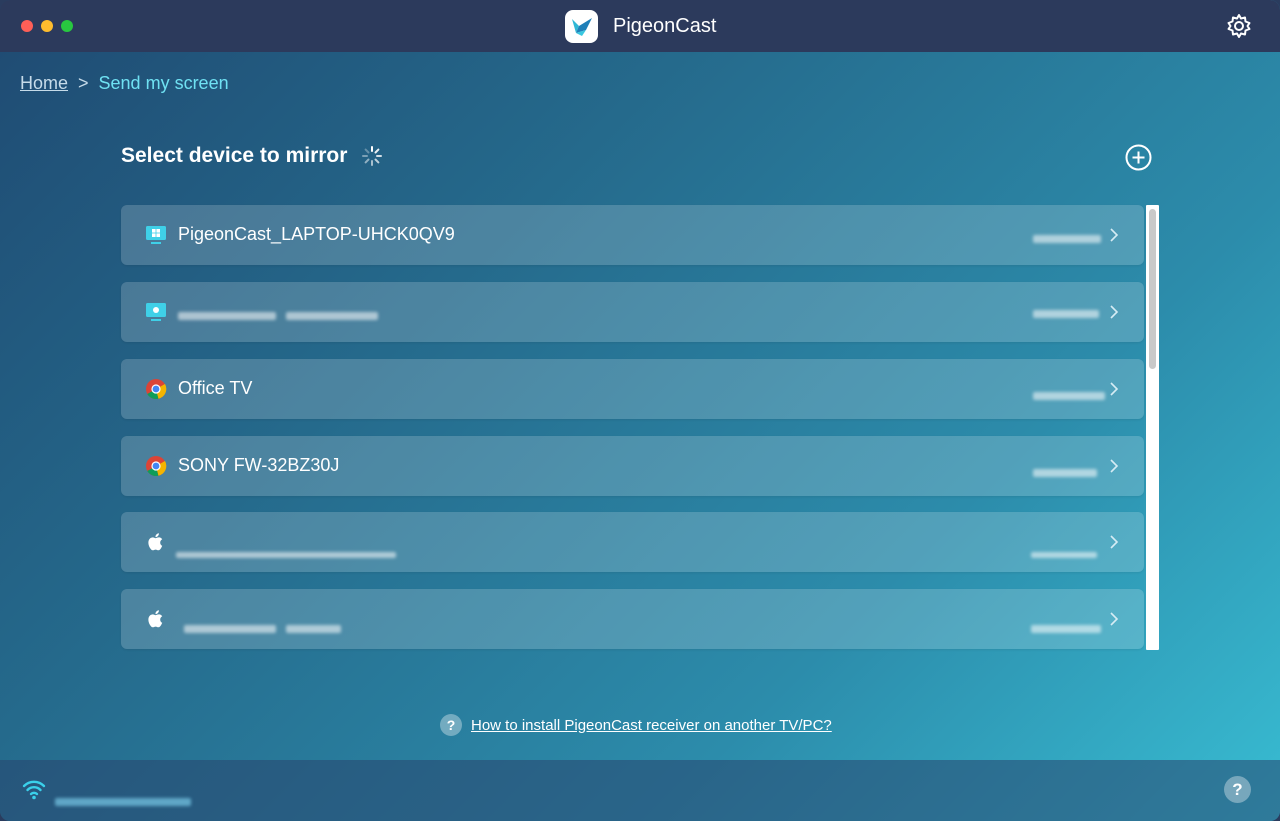 The height and width of the screenshot is (821, 1280). I want to click on plus-circle-icon, so click(1138, 157).